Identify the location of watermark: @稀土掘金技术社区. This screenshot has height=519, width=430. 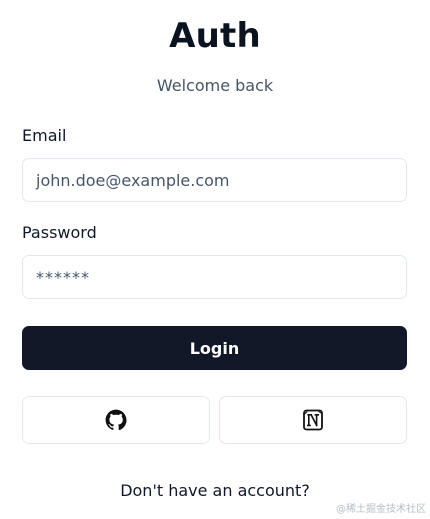
(381, 509).